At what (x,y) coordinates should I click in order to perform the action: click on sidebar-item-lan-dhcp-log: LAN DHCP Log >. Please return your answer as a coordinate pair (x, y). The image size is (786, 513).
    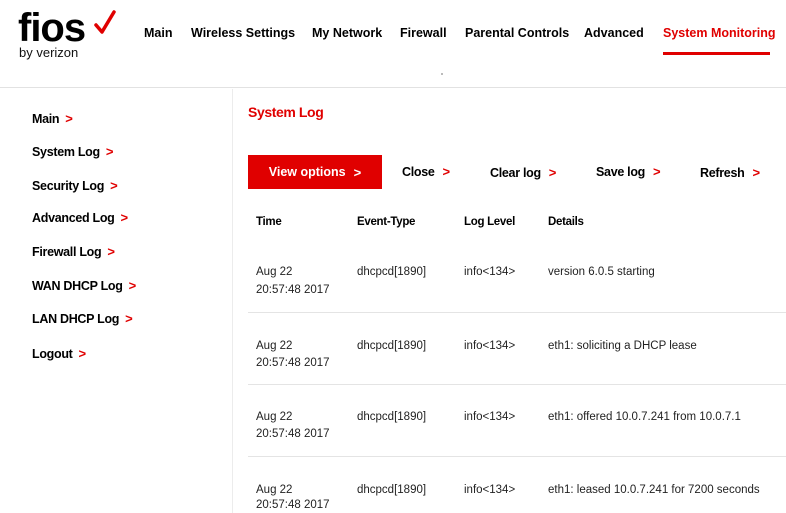
    Looking at the image, I should click on (82, 318).